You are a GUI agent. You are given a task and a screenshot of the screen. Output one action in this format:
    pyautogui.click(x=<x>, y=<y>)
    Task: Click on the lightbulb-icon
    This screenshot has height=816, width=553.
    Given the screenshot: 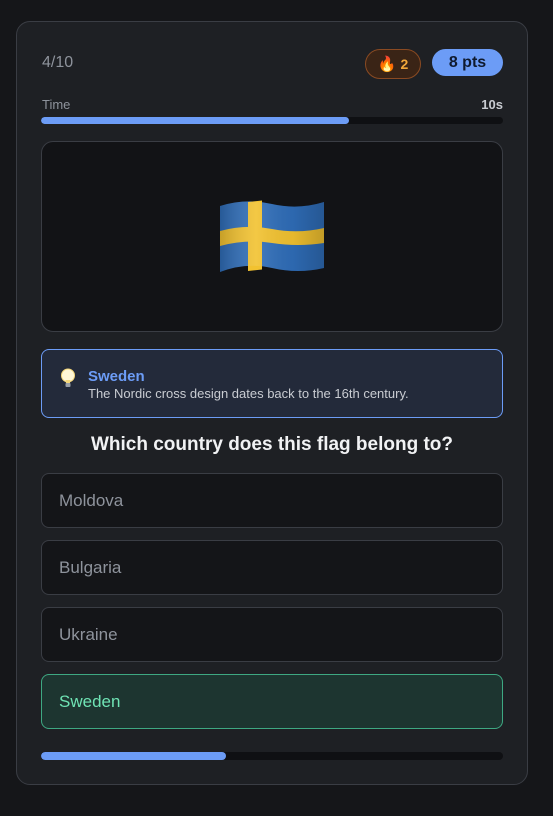 What is the action you would take?
    pyautogui.click(x=68, y=377)
    